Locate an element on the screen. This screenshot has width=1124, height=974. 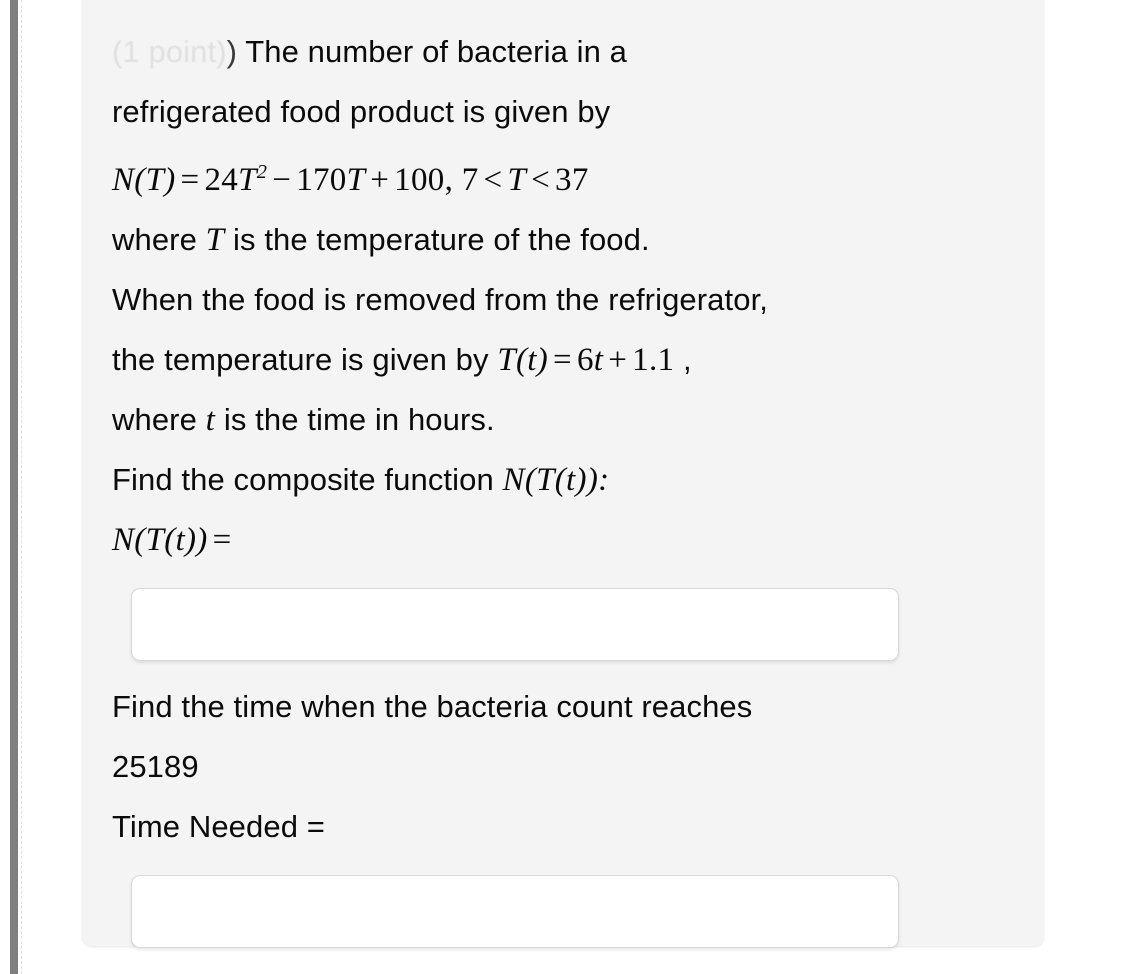
where-time-post: is the time in hours. is located at coordinates (355, 419).